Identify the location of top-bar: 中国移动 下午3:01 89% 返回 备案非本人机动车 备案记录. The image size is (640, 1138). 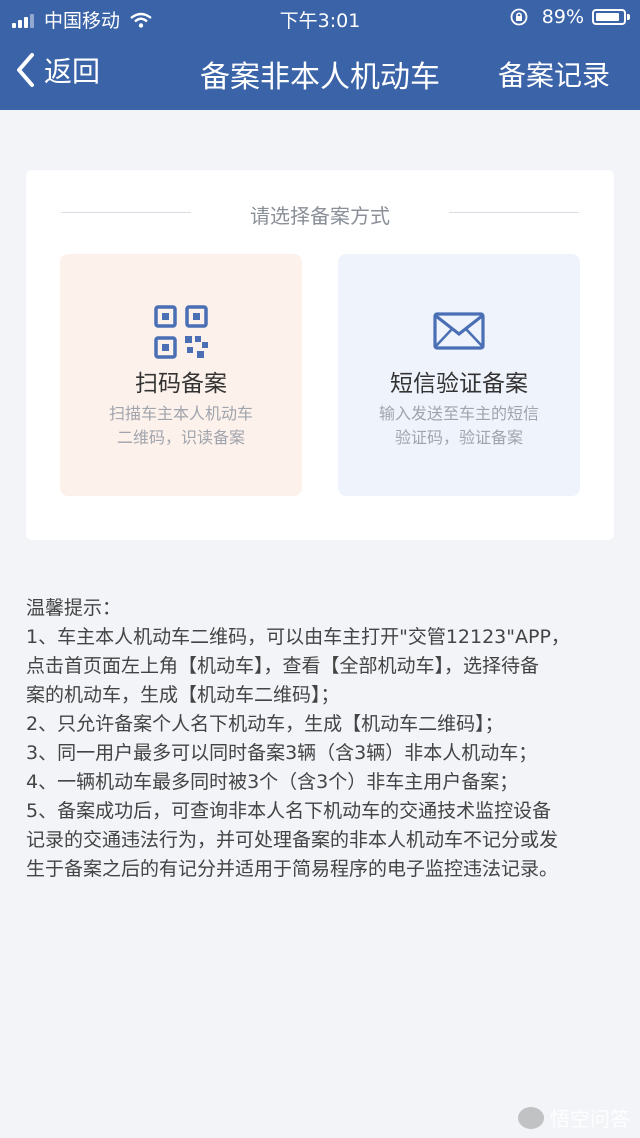
(320, 55).